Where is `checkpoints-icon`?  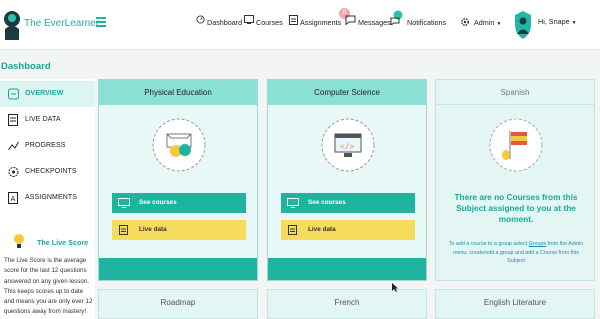 checkpoints-icon is located at coordinates (13, 172).